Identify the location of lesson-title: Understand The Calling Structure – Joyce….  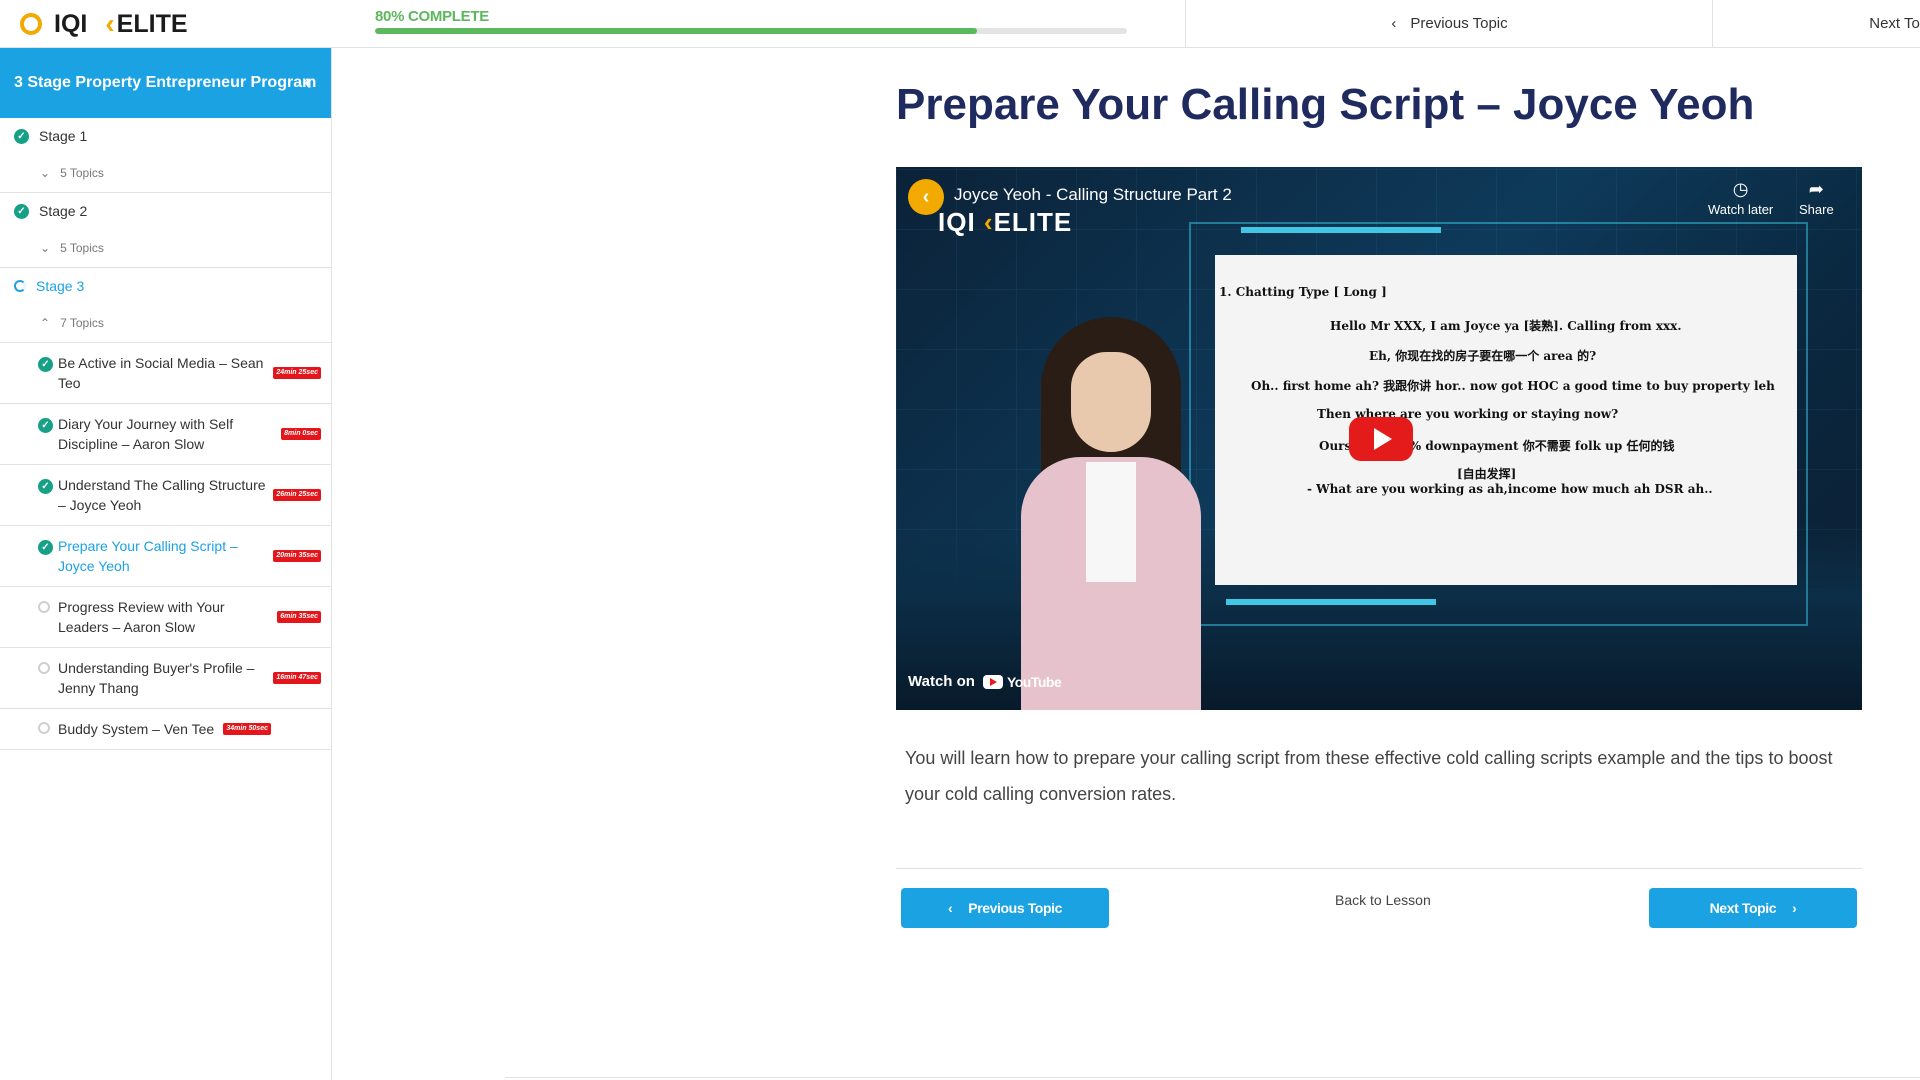
(162, 495).